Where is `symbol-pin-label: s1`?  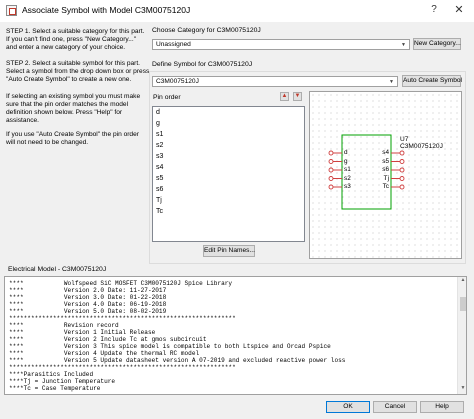
symbol-pin-label: s1 is located at coordinates (347, 169).